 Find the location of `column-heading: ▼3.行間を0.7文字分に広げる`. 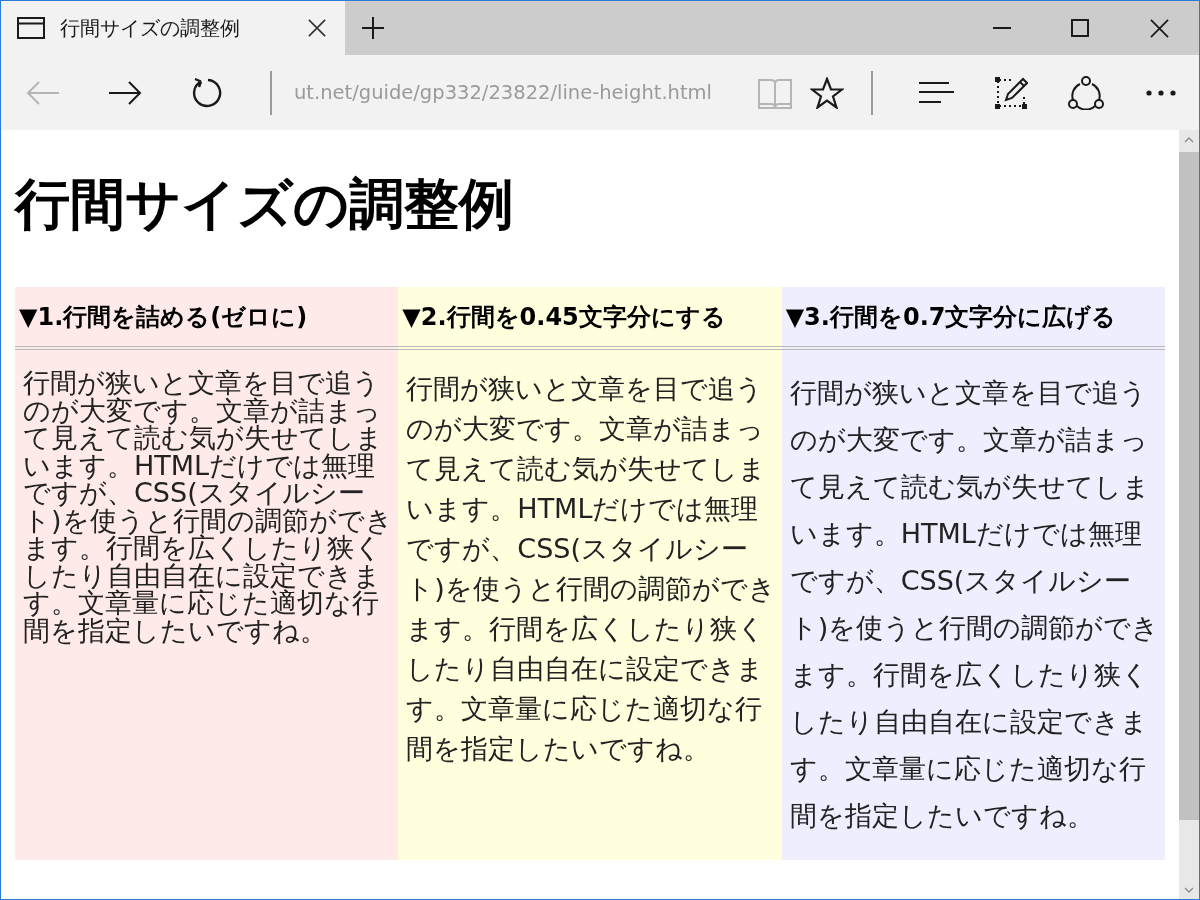

column-heading: ▼3.行間を0.7文字分に広げる is located at coordinates (951, 317).